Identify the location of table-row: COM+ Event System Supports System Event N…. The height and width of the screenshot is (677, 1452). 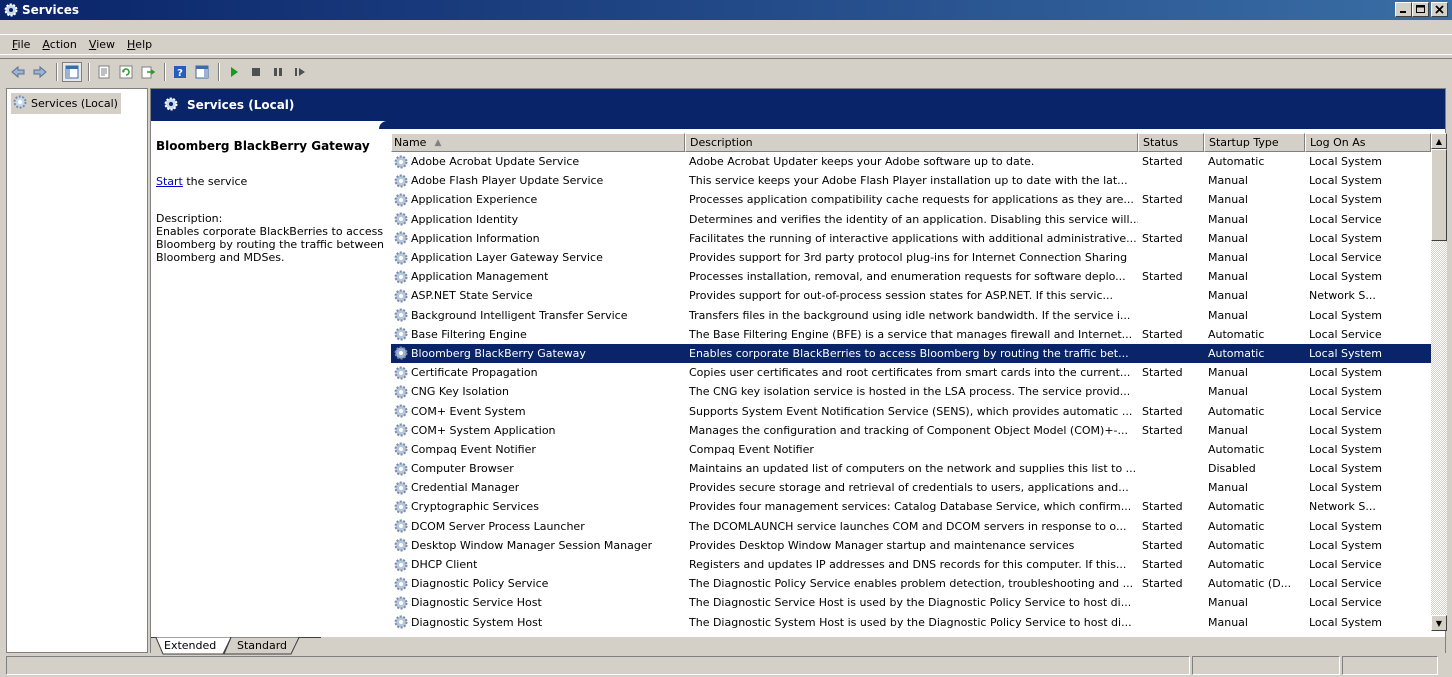
(911, 410).